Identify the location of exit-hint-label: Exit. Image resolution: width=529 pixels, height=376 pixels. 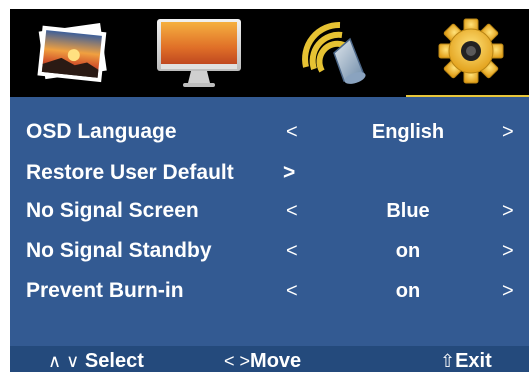
(473, 361).